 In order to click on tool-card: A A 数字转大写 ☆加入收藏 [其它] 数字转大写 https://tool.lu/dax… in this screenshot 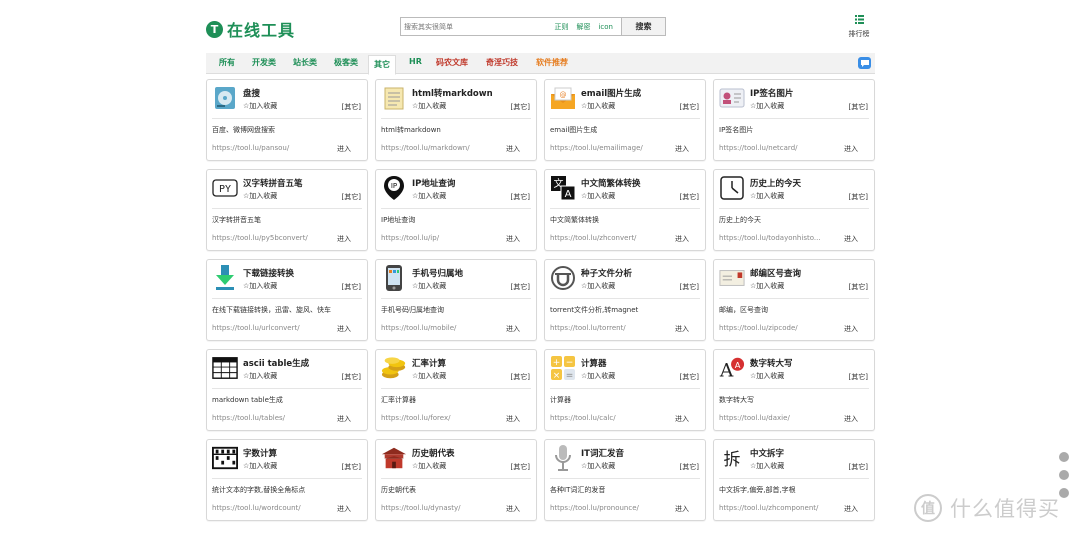, I will do `click(794, 390)`.